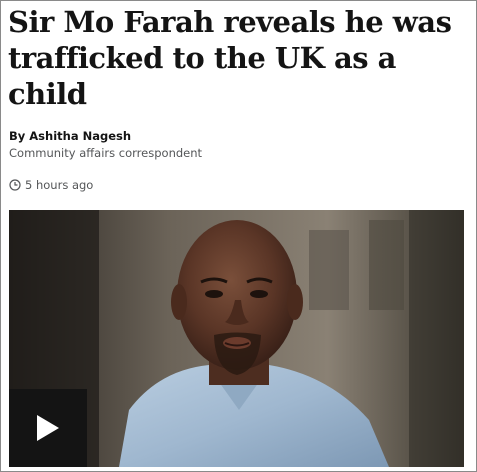  What do you see at coordinates (70, 136) in the screenshot?
I see `author-name: By Ashitha Nagesh` at bounding box center [70, 136].